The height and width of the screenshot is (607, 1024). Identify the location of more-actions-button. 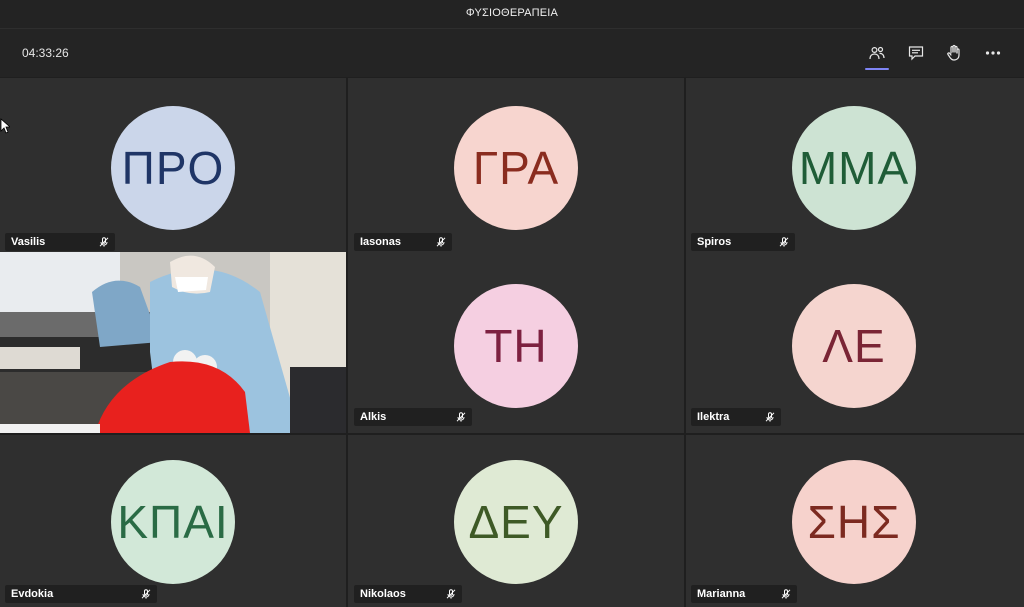
(993, 53).